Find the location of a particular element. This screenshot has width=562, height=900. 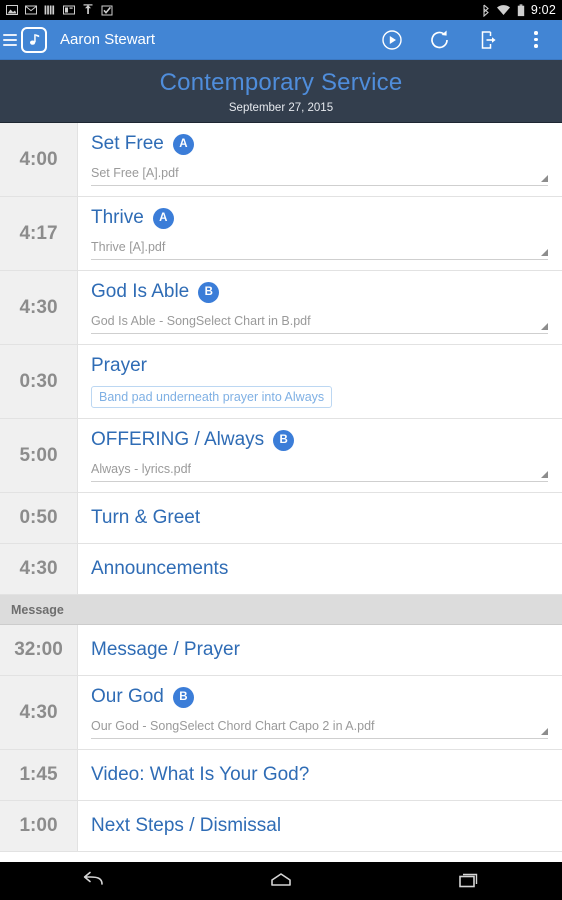

mail-icon is located at coordinates (31, 10).